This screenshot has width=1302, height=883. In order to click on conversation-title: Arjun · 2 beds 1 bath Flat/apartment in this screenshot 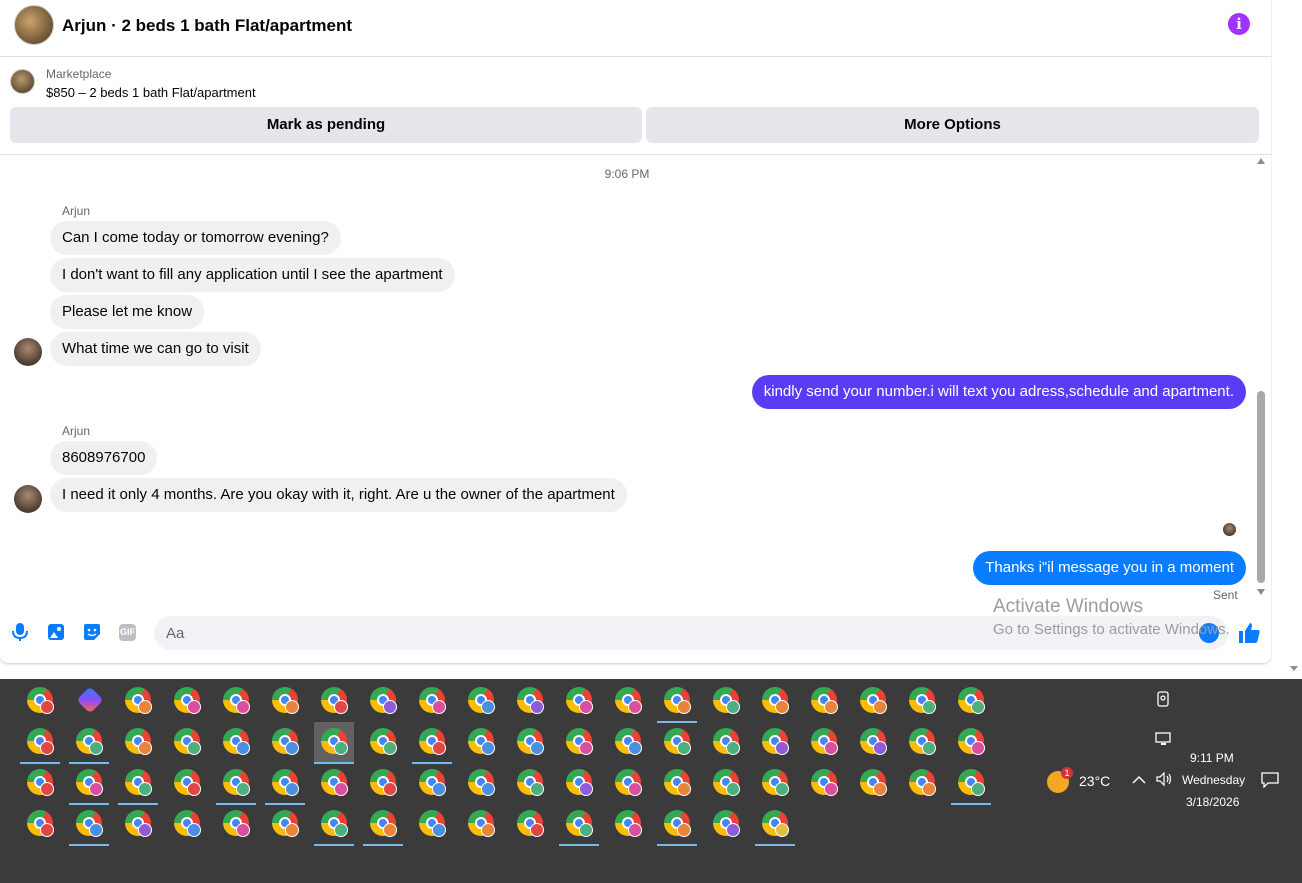, I will do `click(207, 26)`.